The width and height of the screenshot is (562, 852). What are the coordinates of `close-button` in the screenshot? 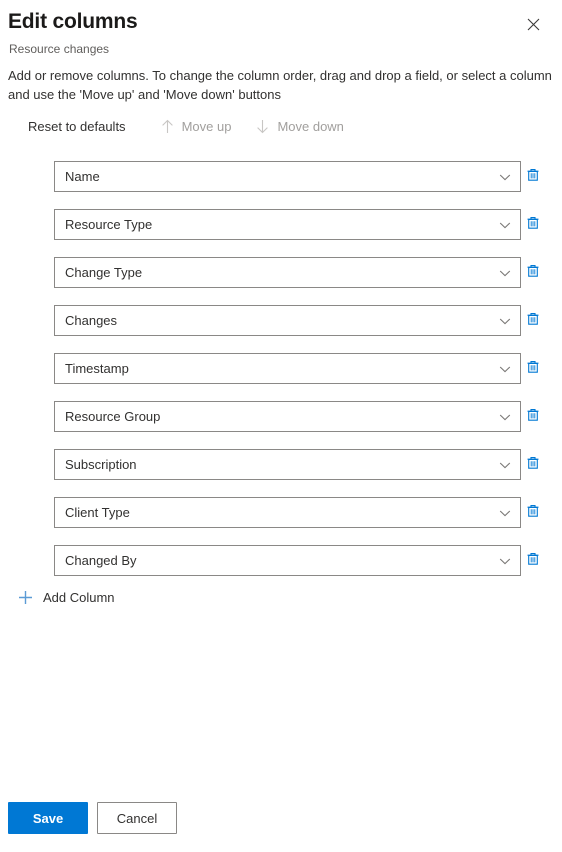 It's located at (533, 24).